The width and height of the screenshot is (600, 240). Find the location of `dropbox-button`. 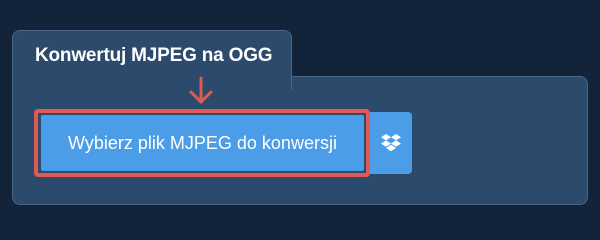

dropbox-button is located at coordinates (391, 143).